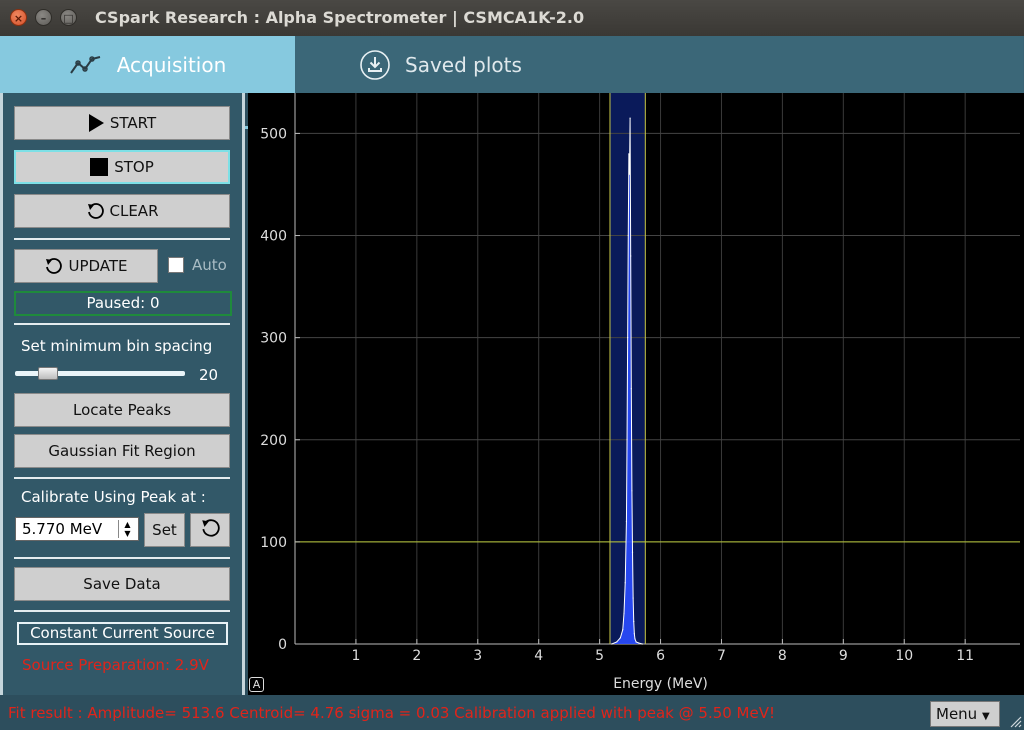  What do you see at coordinates (375, 65) in the screenshot?
I see `download-icon` at bounding box center [375, 65].